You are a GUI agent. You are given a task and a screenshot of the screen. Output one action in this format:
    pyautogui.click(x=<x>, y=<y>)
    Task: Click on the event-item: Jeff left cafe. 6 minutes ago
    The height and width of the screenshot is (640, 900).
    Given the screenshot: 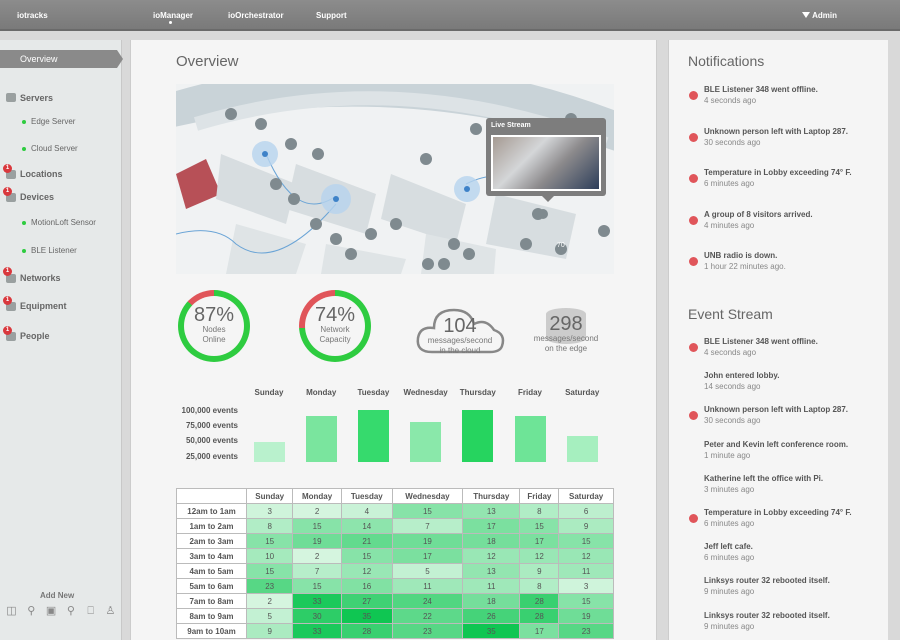 What is the action you would take?
    pyautogui.click(x=794, y=552)
    